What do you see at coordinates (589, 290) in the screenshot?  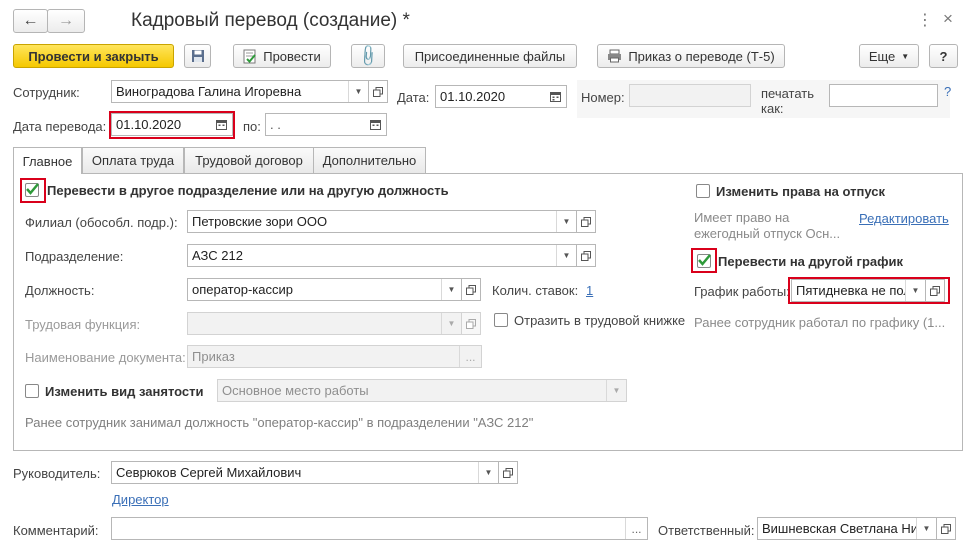 I see `rates-link: 1` at bounding box center [589, 290].